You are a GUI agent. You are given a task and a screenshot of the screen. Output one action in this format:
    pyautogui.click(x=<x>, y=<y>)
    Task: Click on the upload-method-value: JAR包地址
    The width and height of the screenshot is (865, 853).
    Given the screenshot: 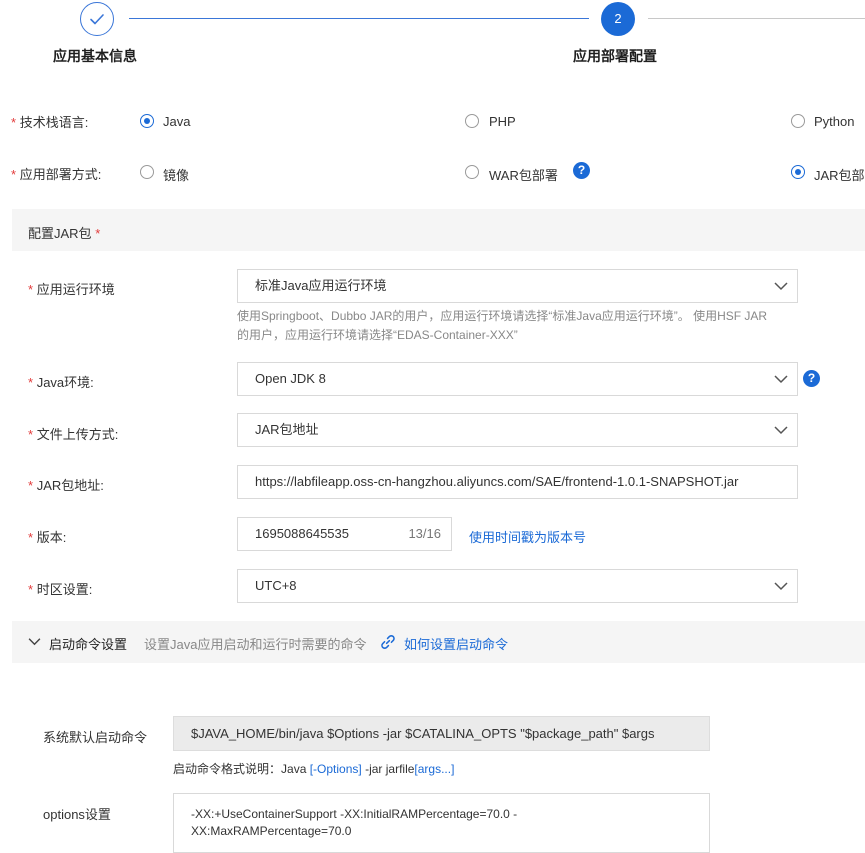 What is the action you would take?
    pyautogui.click(x=287, y=429)
    